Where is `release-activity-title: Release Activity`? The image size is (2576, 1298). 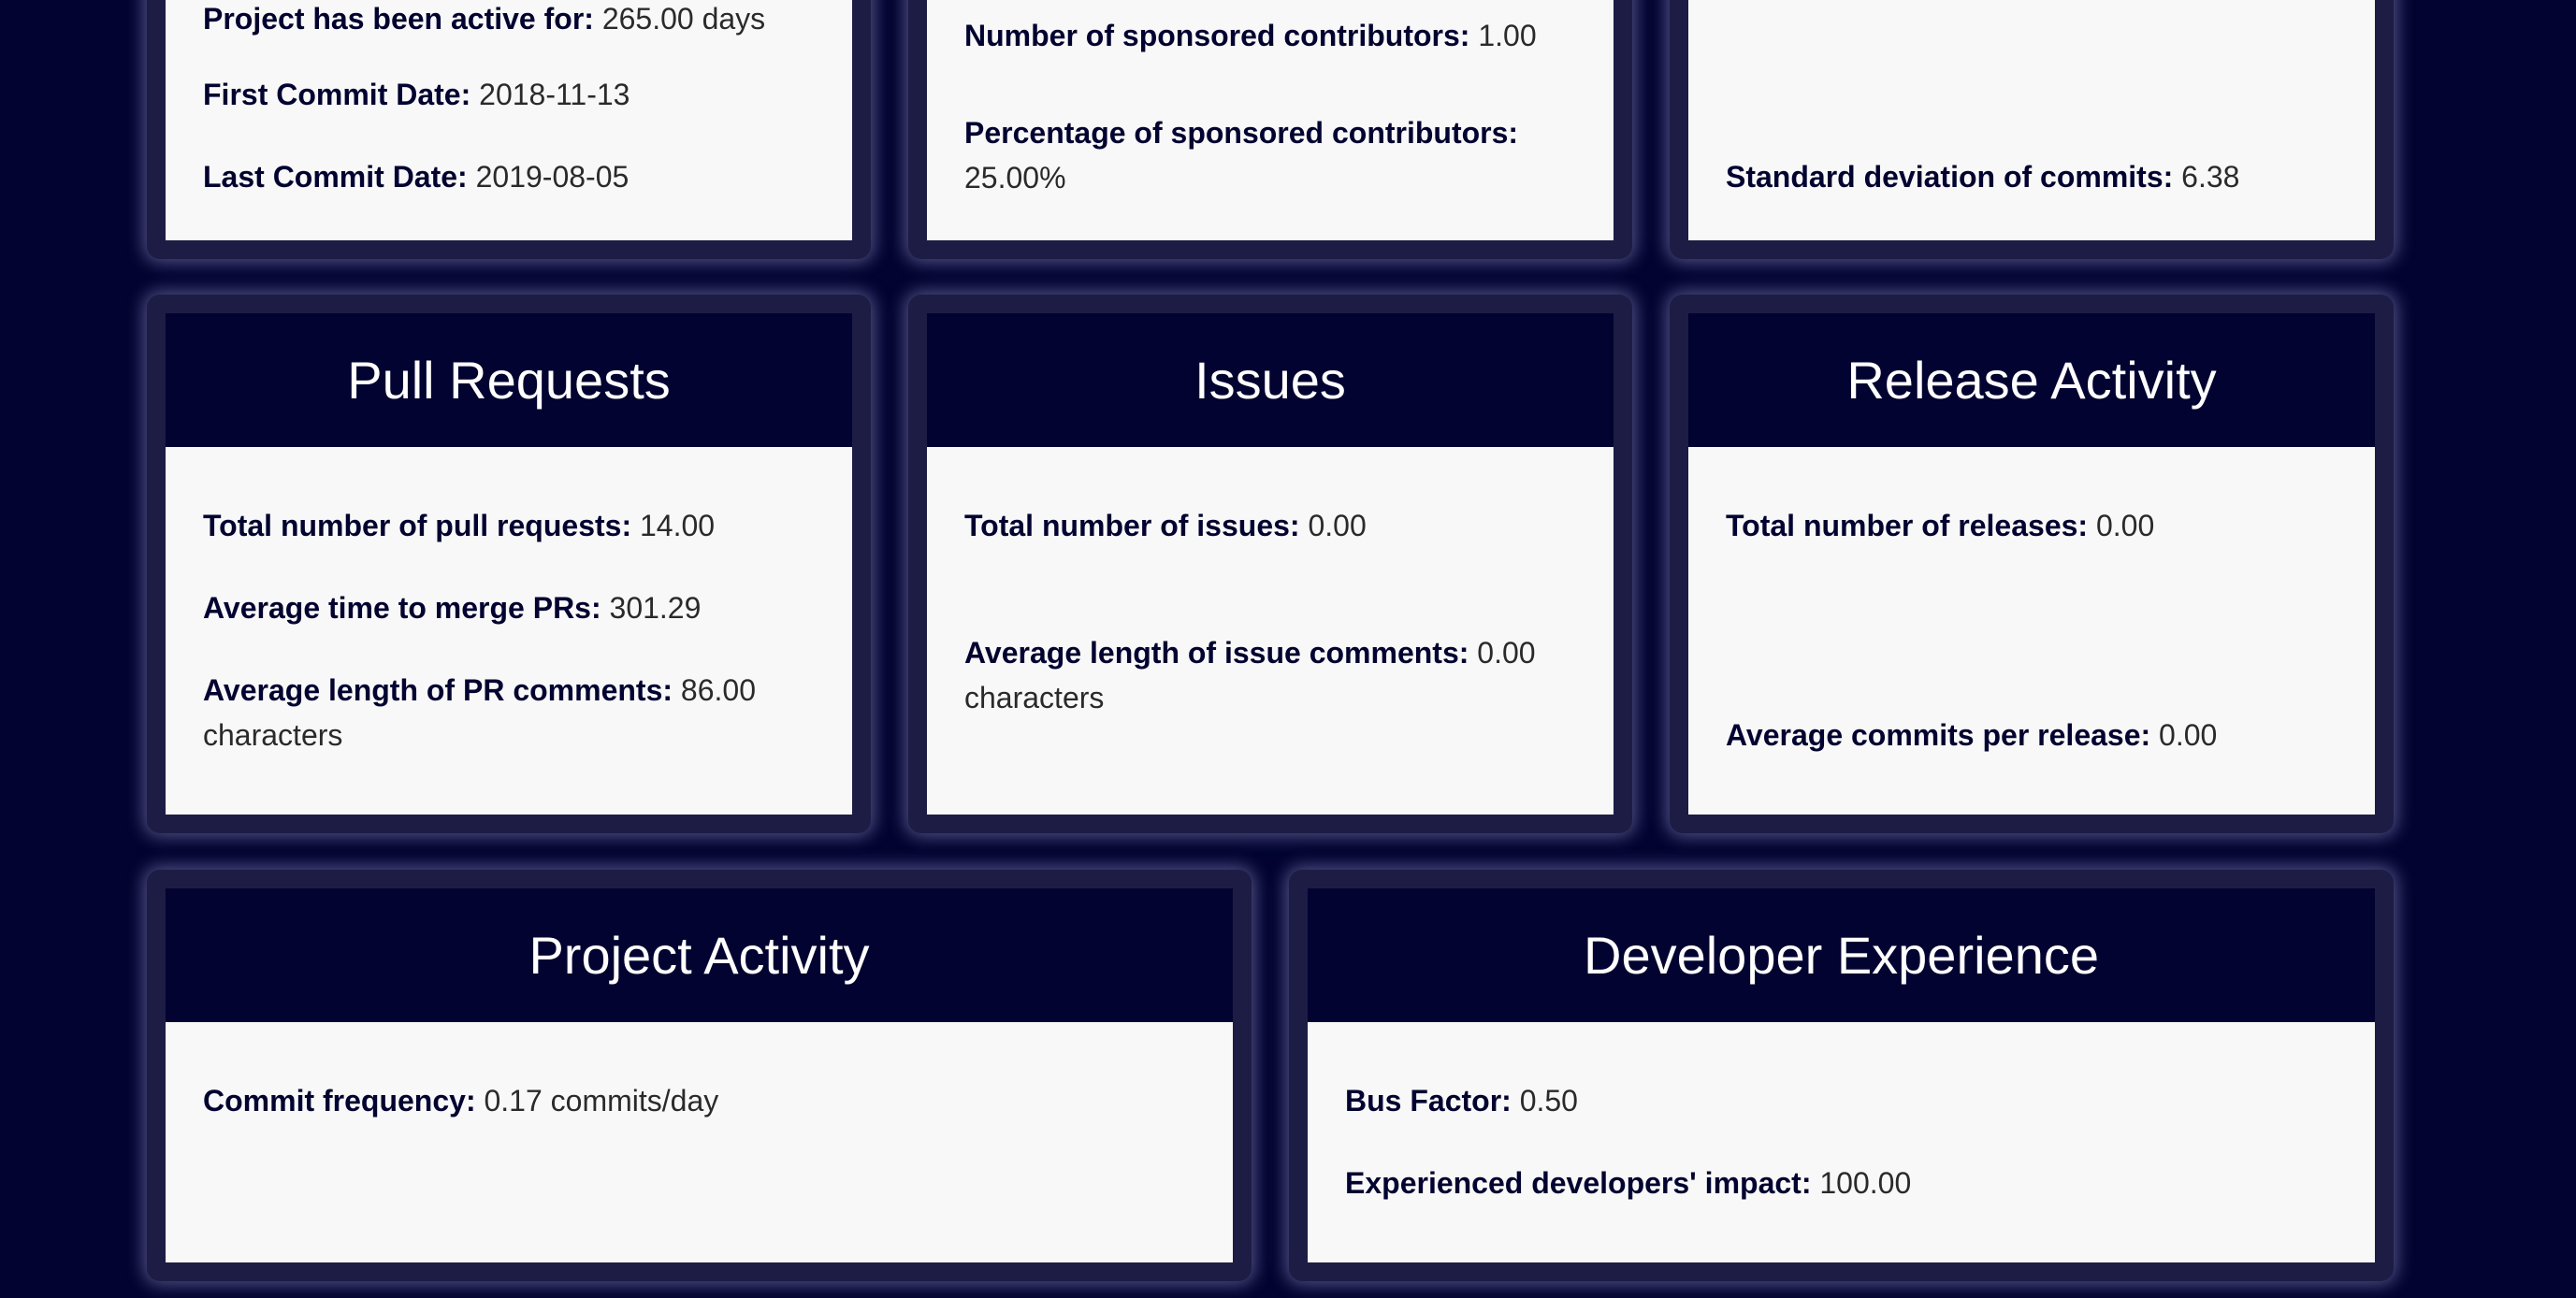
release-activity-title: Release Activity is located at coordinates (2031, 380).